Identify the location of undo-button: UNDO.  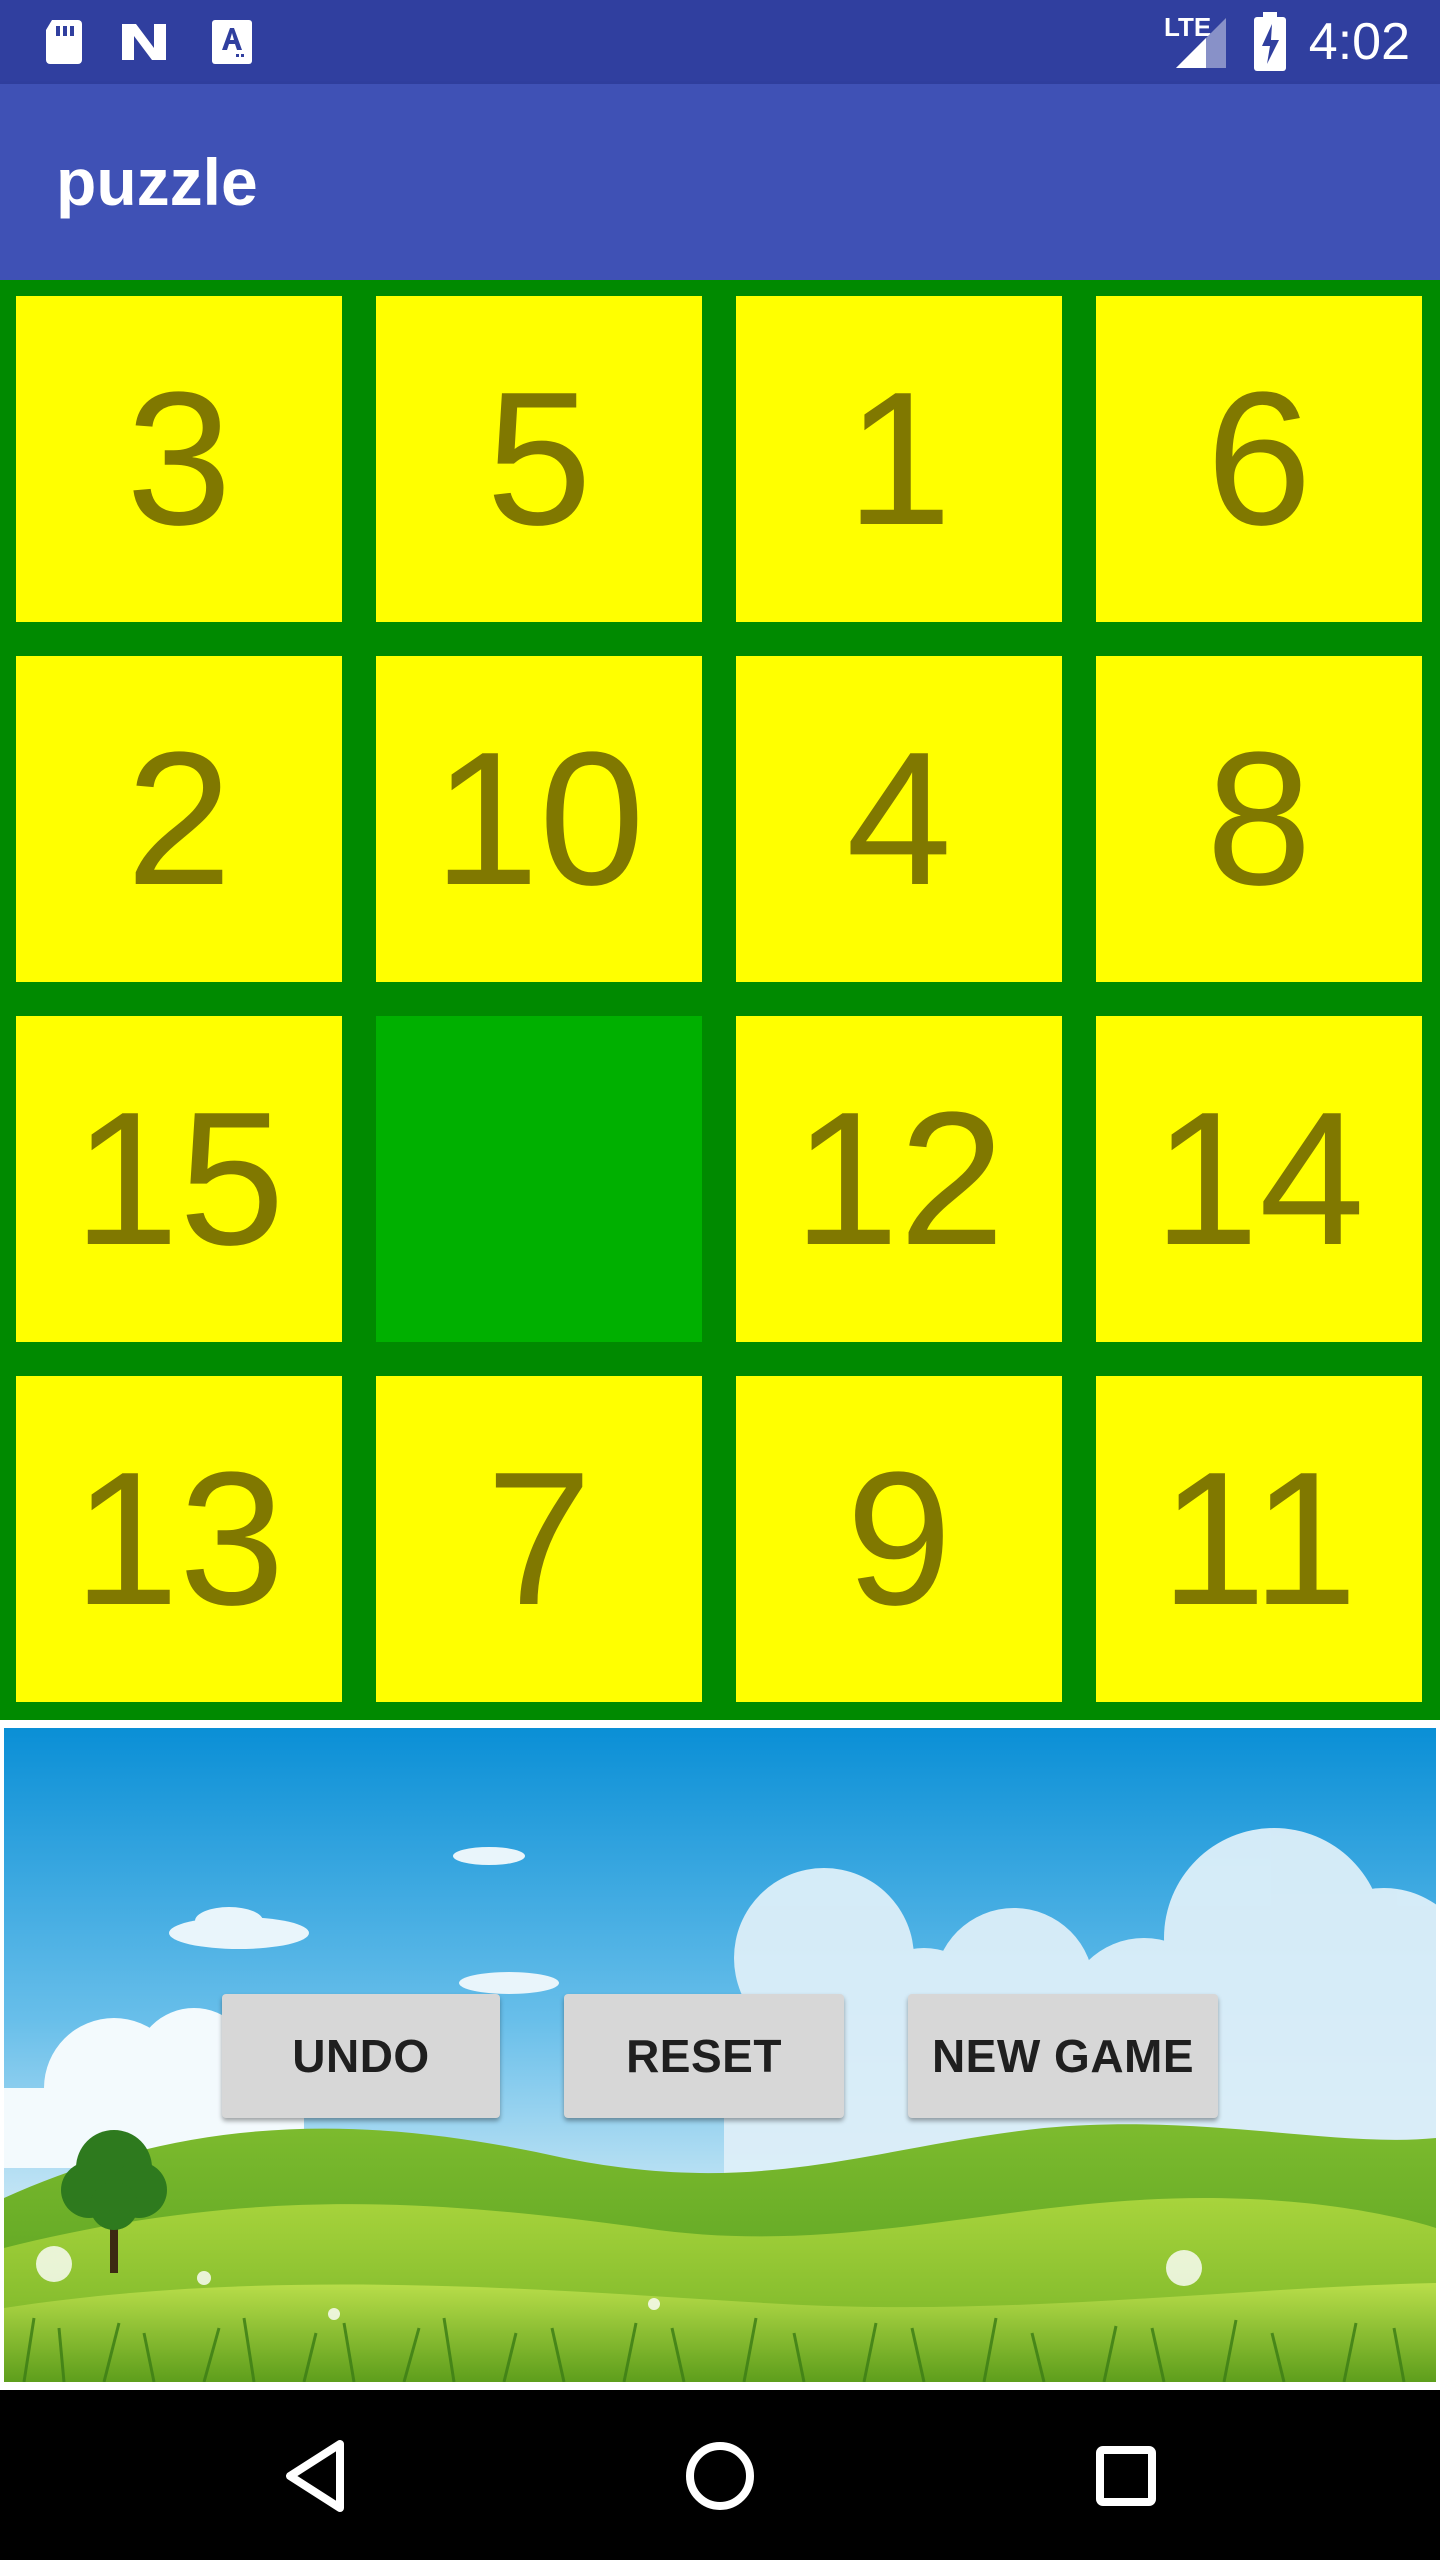
(361, 2056).